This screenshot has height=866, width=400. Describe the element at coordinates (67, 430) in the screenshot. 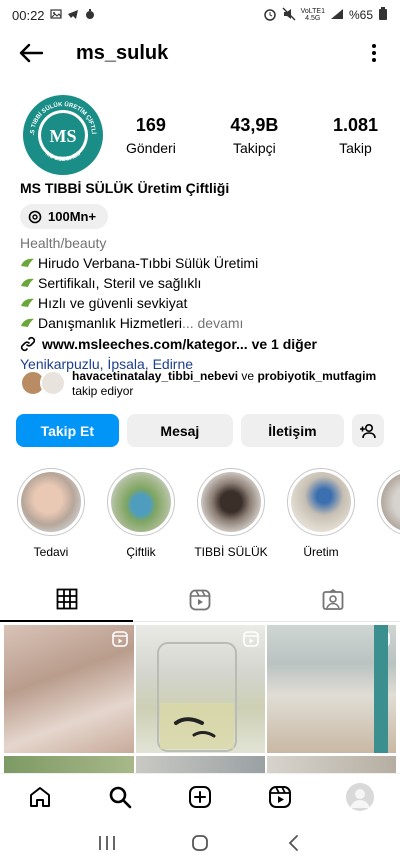

I see `follow-button: Takip Et` at that location.